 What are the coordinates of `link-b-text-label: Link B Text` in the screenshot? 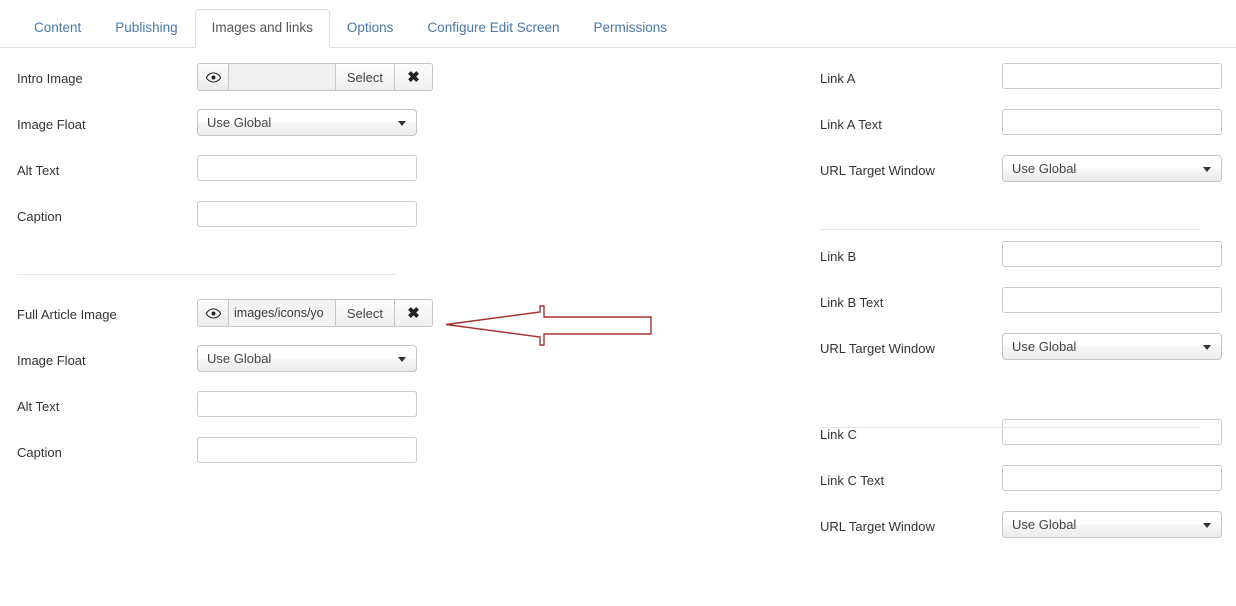 It's located at (852, 302).